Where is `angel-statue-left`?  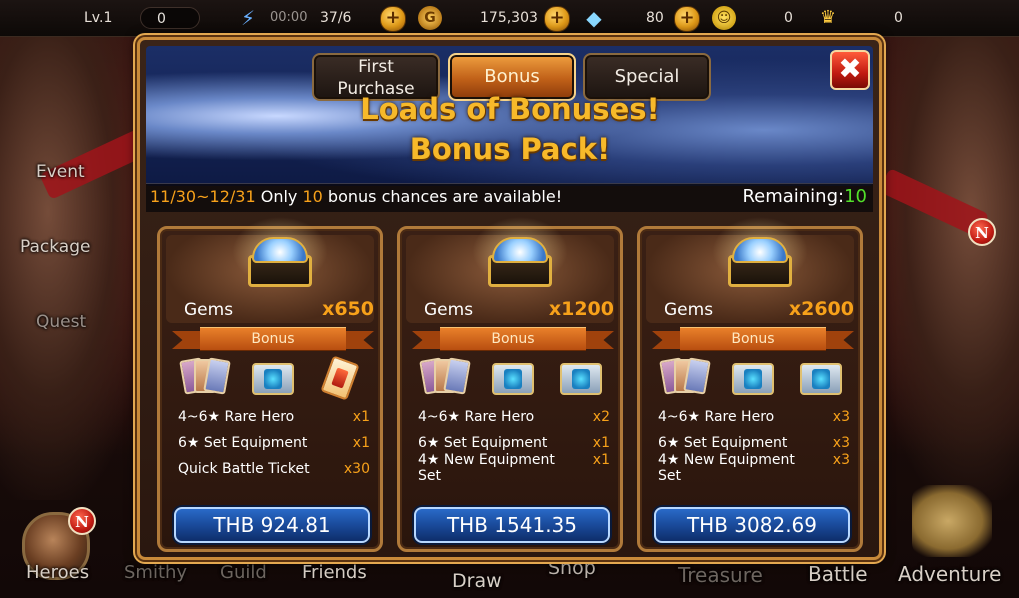 angel-statue-left is located at coordinates (75, 260).